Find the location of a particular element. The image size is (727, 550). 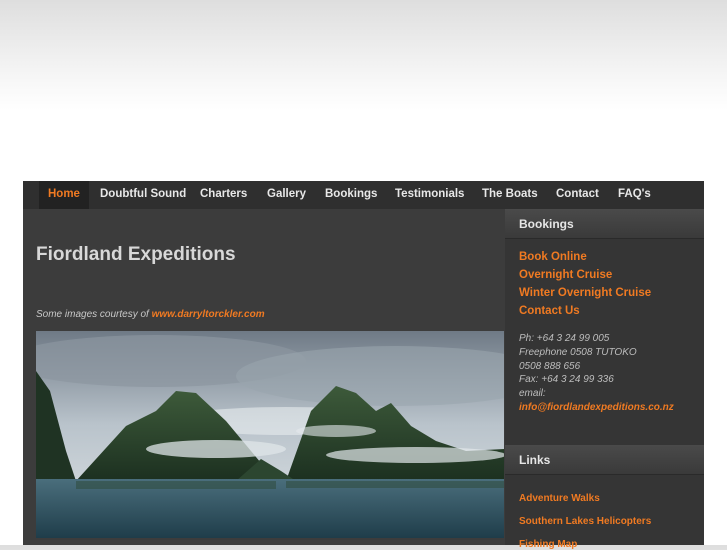

phone-text: Ph: +64 3 24 99 005 is located at coordinates (564, 338).